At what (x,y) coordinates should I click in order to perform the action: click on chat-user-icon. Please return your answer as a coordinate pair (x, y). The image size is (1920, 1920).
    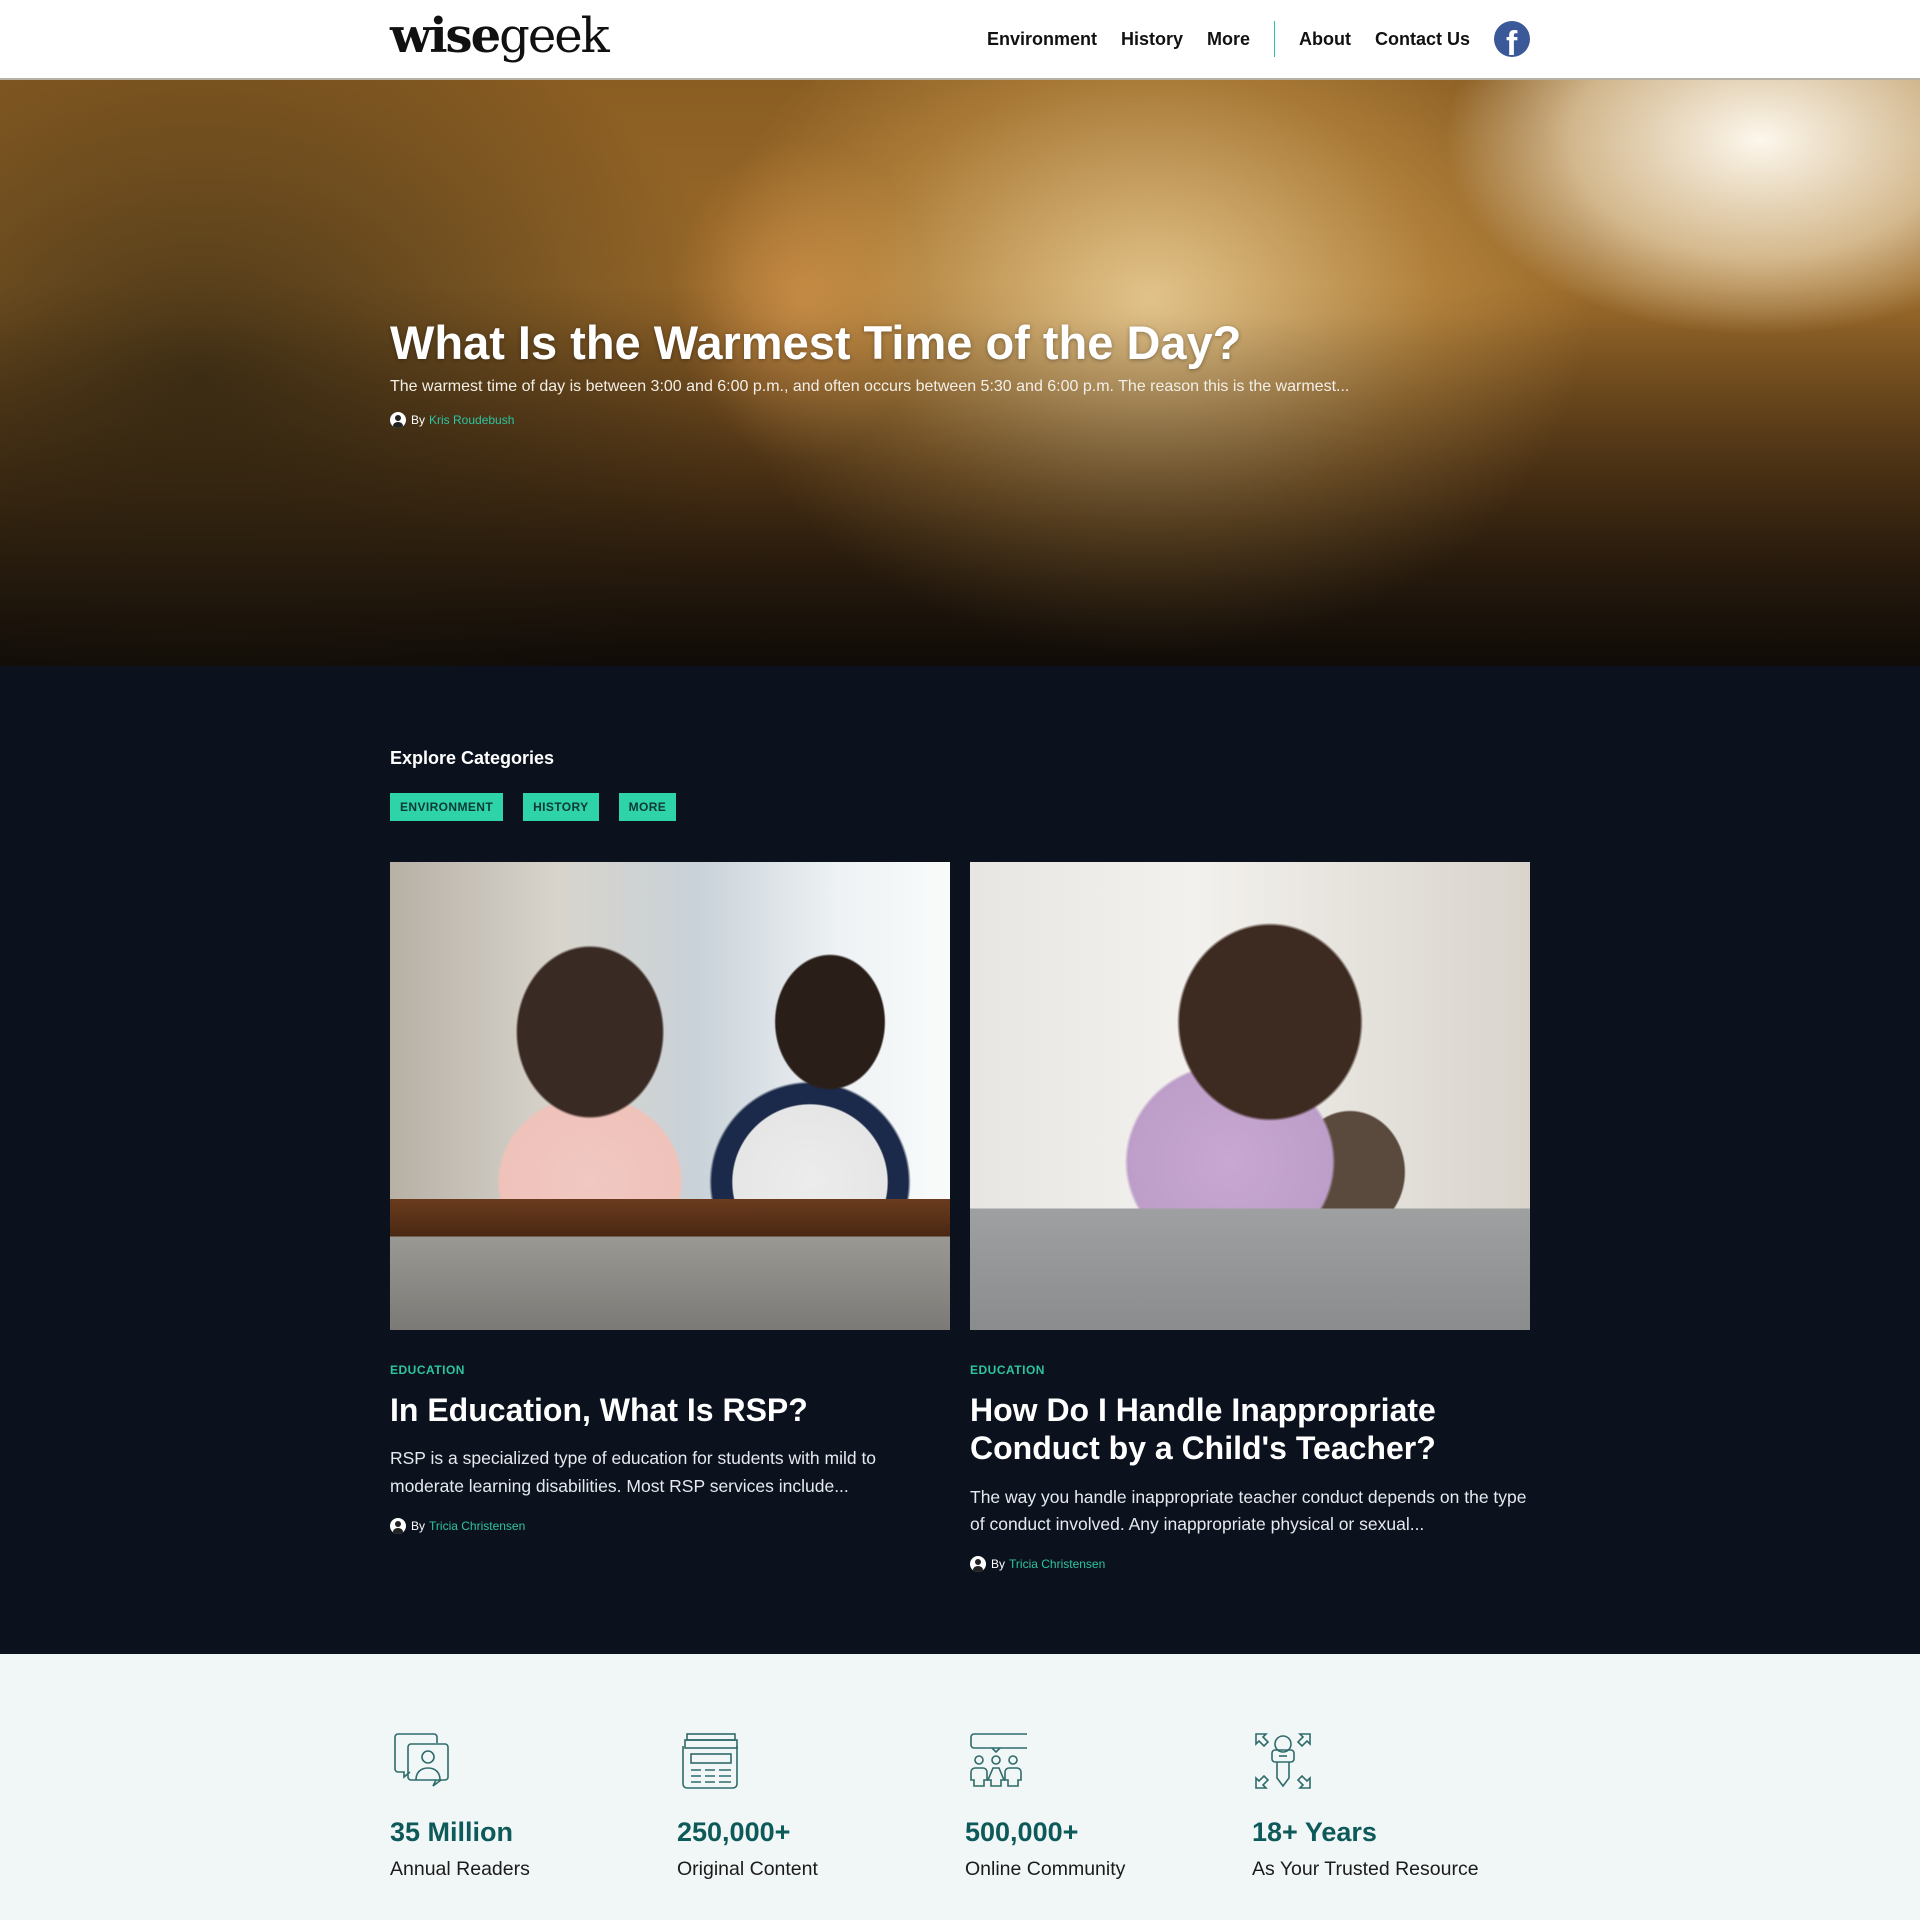
    Looking at the image, I should click on (421, 1760).